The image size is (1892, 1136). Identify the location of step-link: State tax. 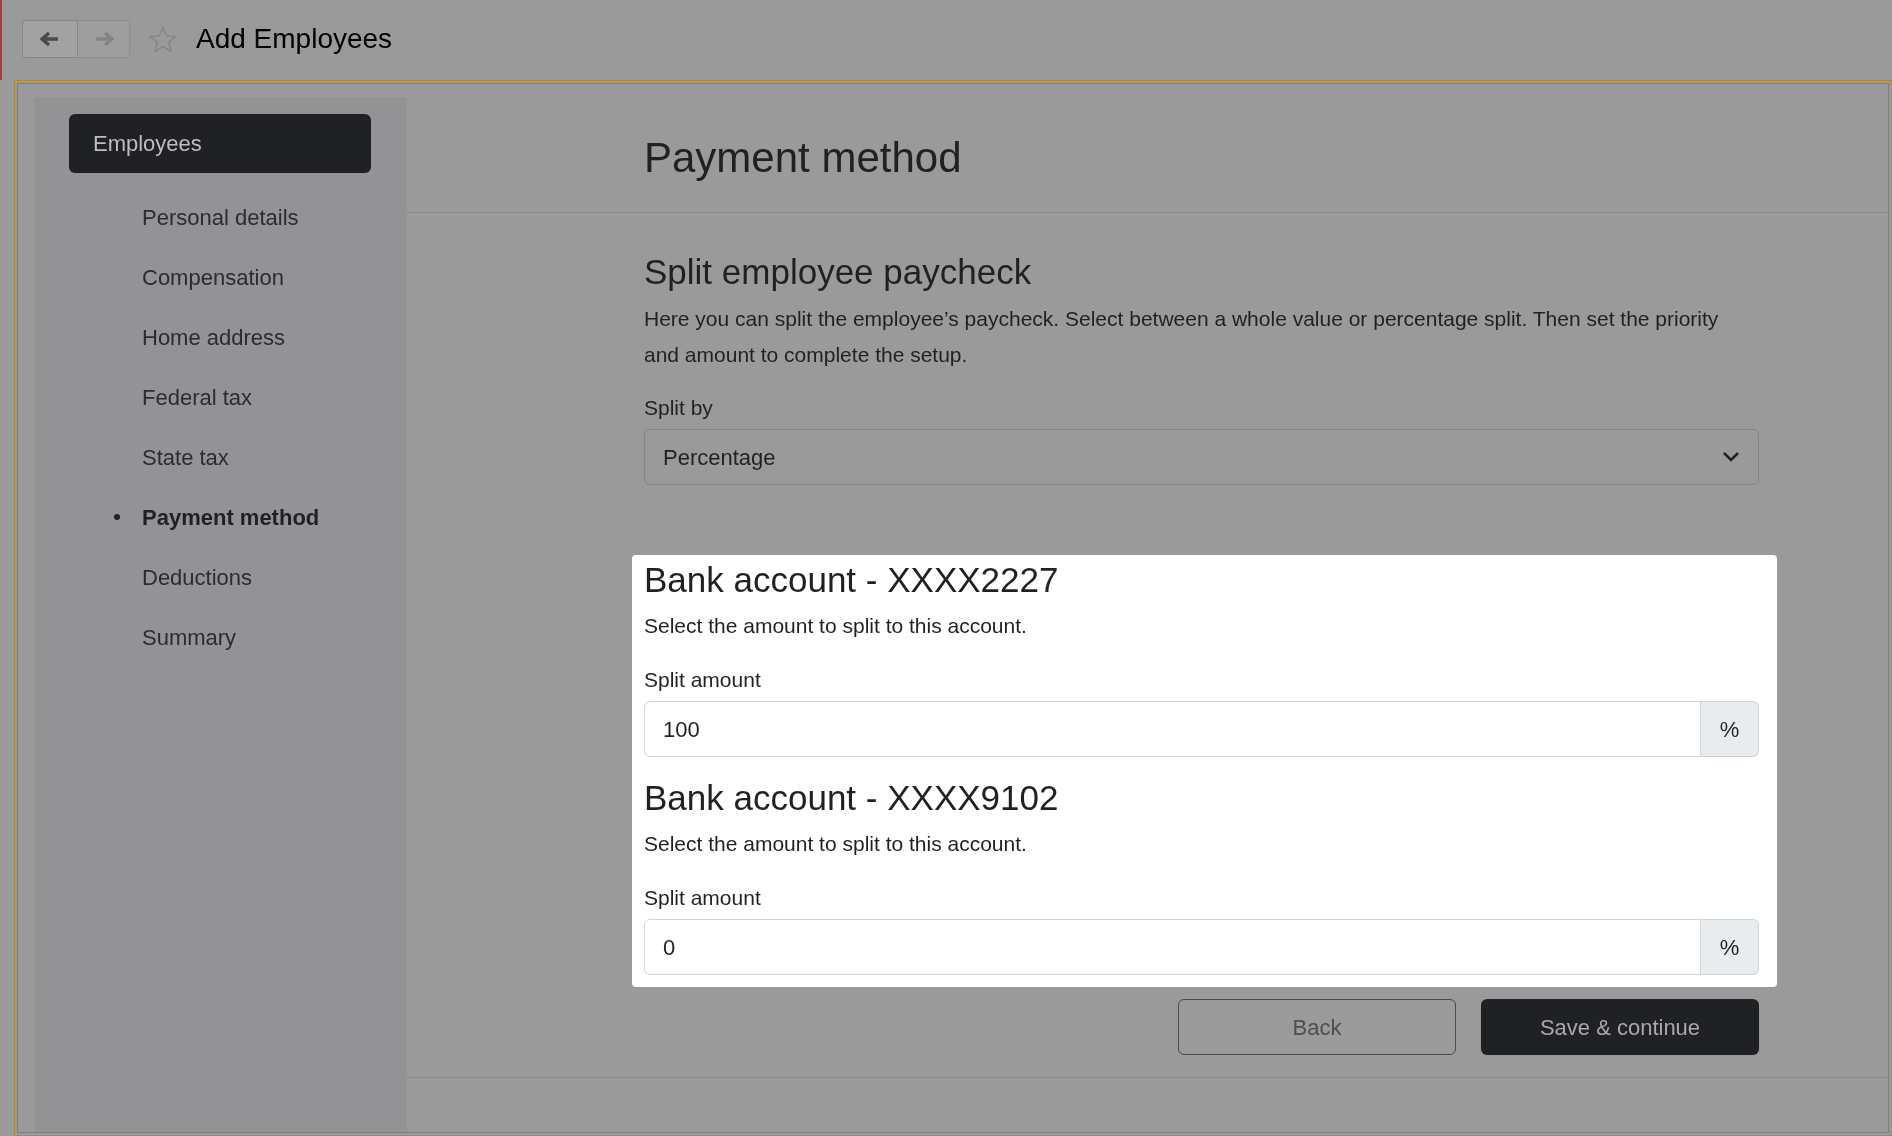
(185, 457).